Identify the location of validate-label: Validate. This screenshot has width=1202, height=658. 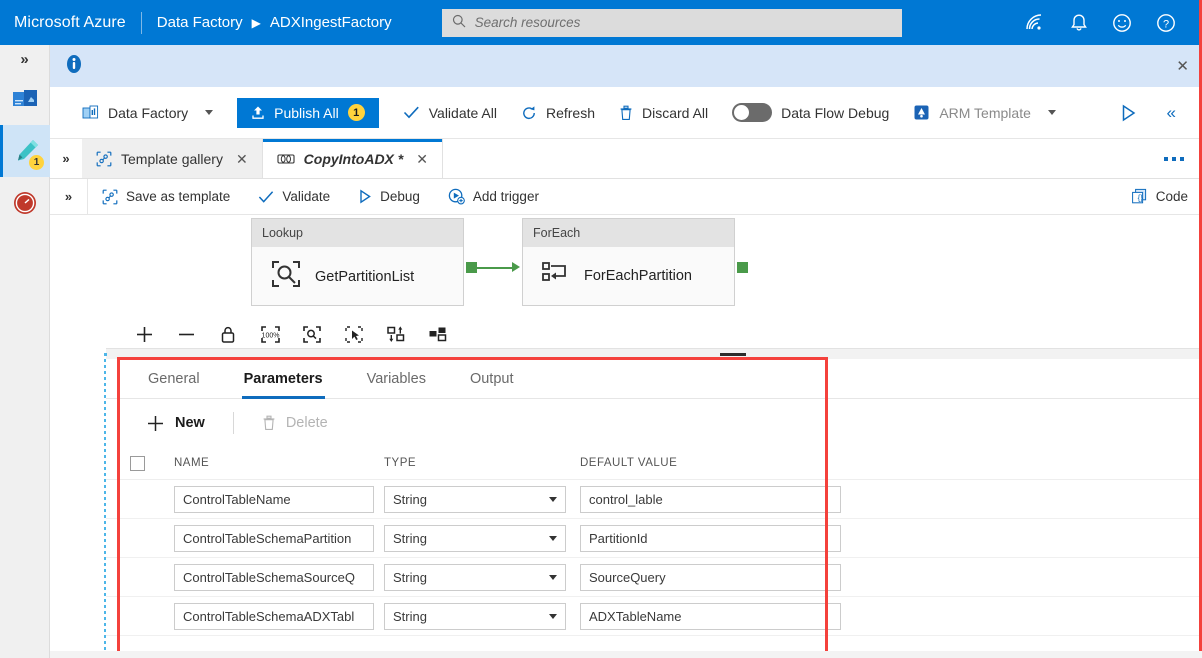
(306, 196).